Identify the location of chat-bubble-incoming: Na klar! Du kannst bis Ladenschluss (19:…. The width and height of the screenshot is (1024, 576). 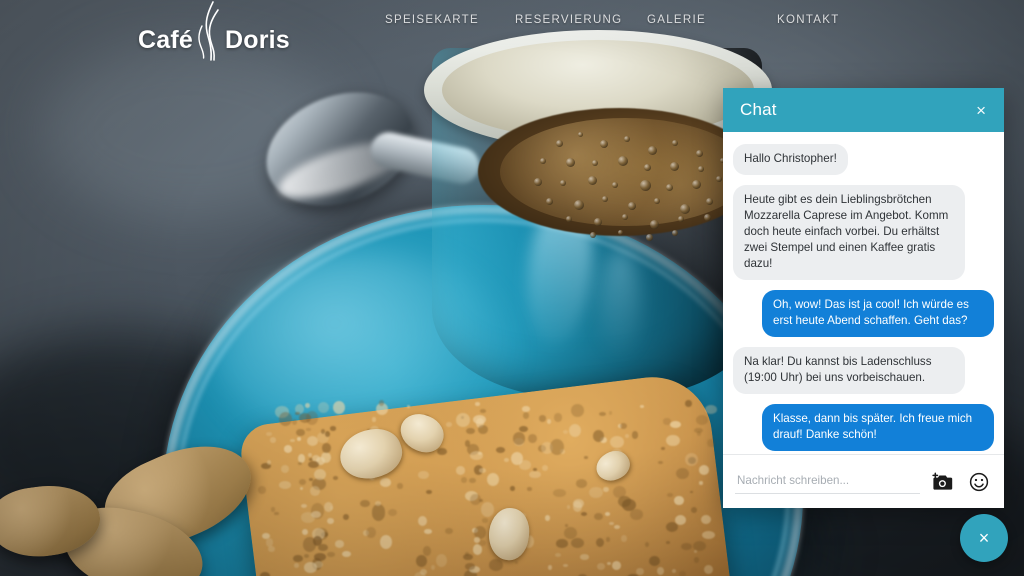
(849, 370).